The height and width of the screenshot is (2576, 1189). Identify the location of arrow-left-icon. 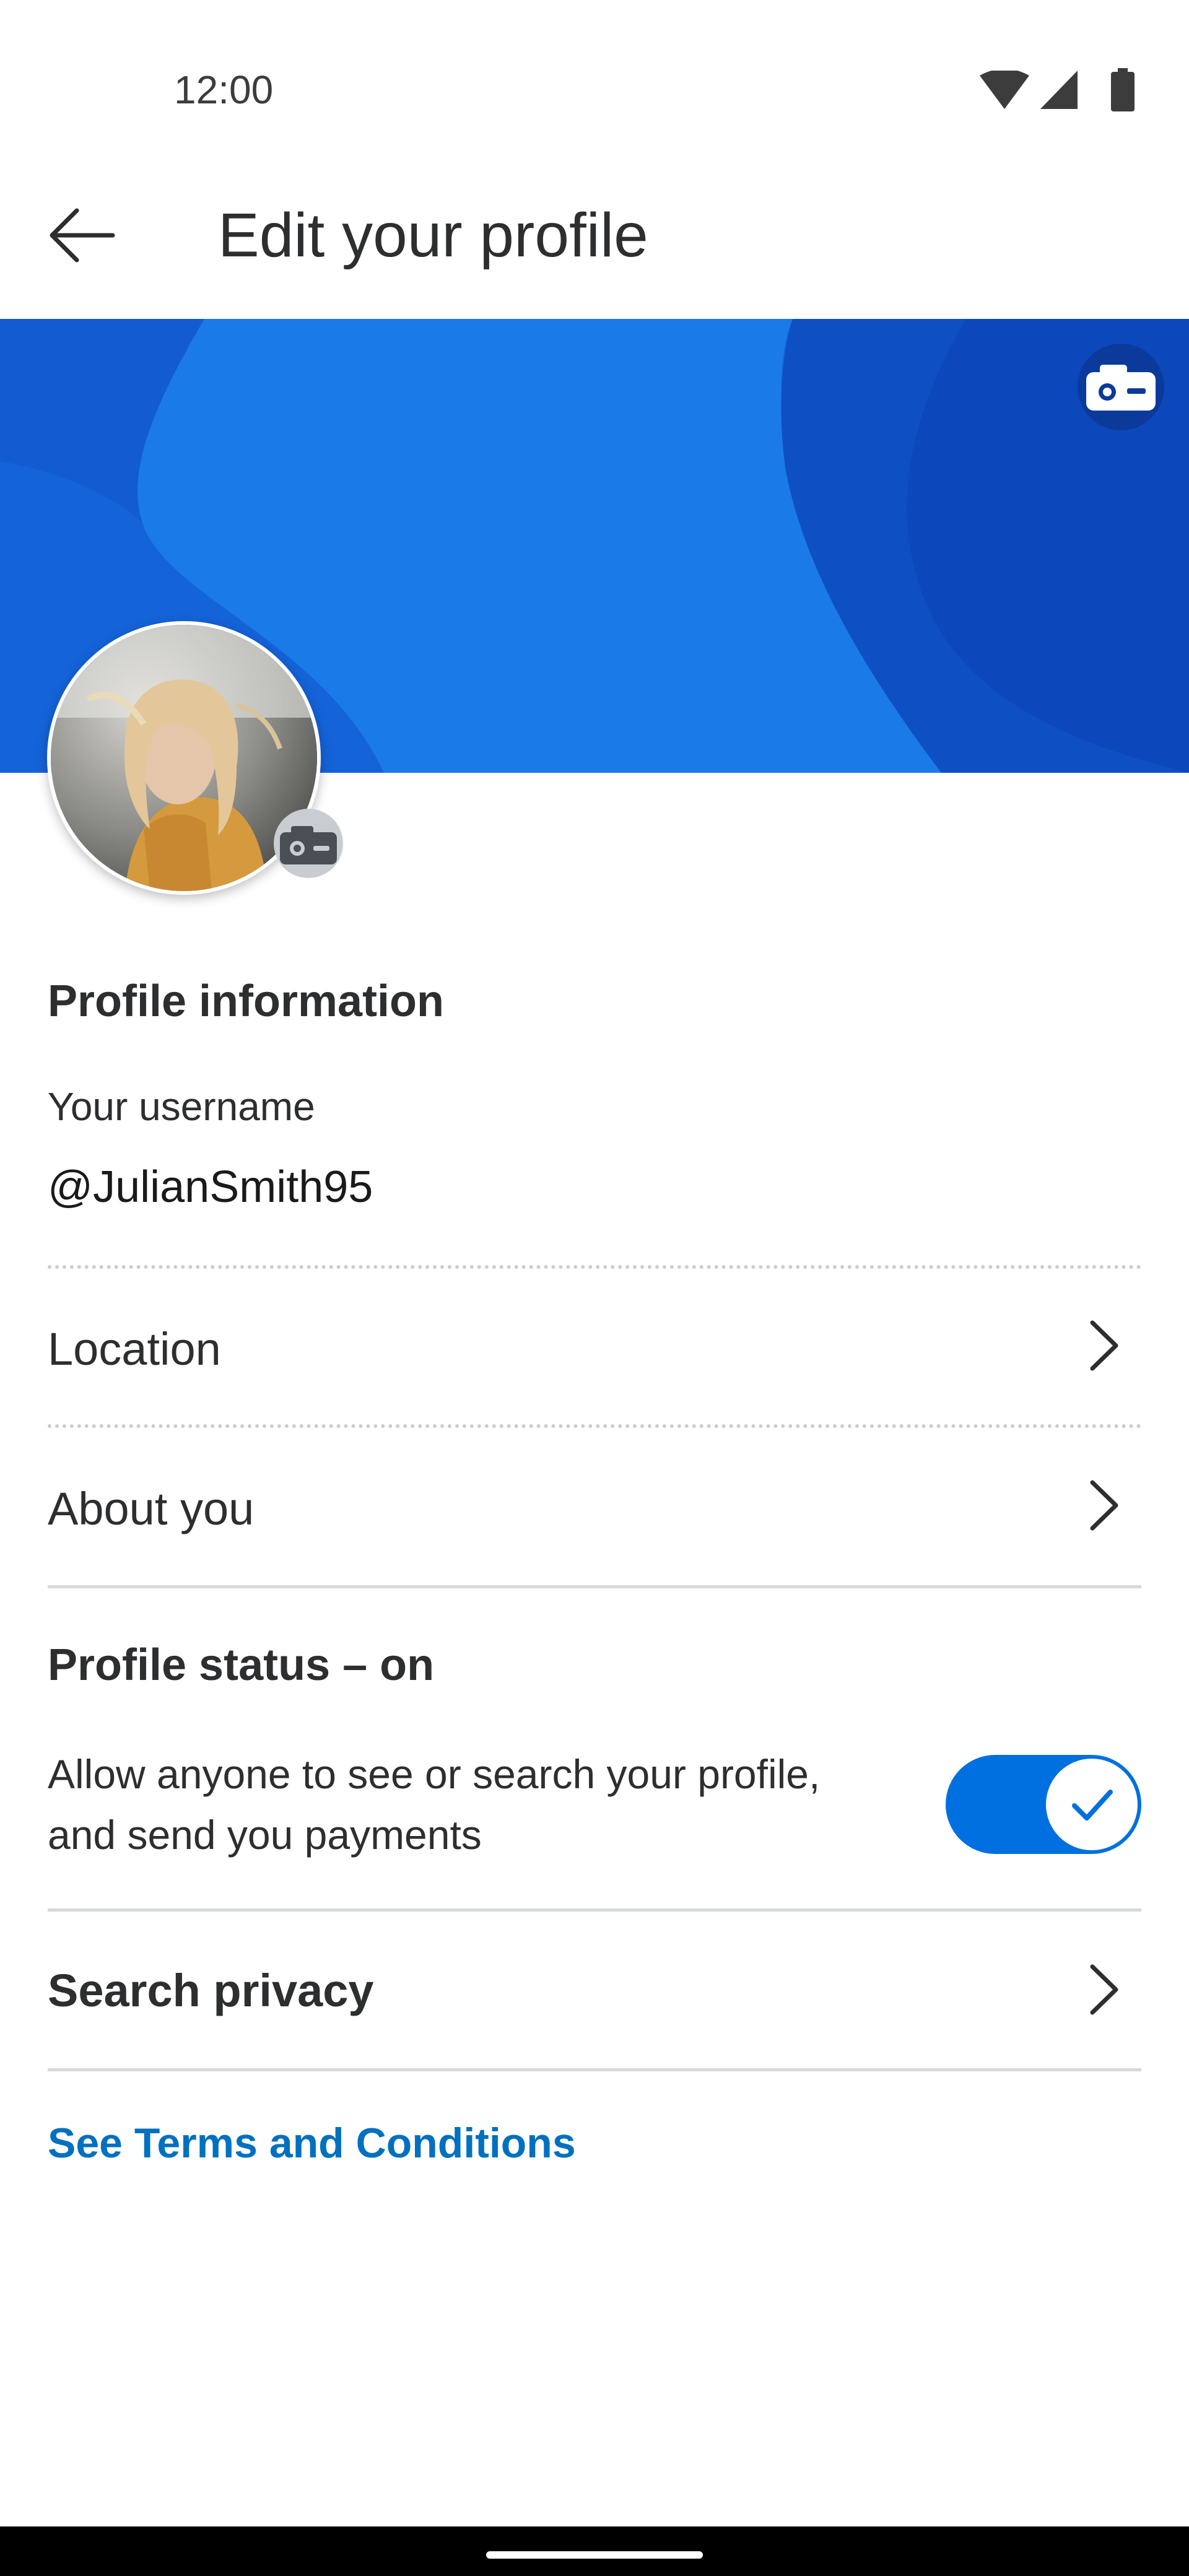
(82, 235).